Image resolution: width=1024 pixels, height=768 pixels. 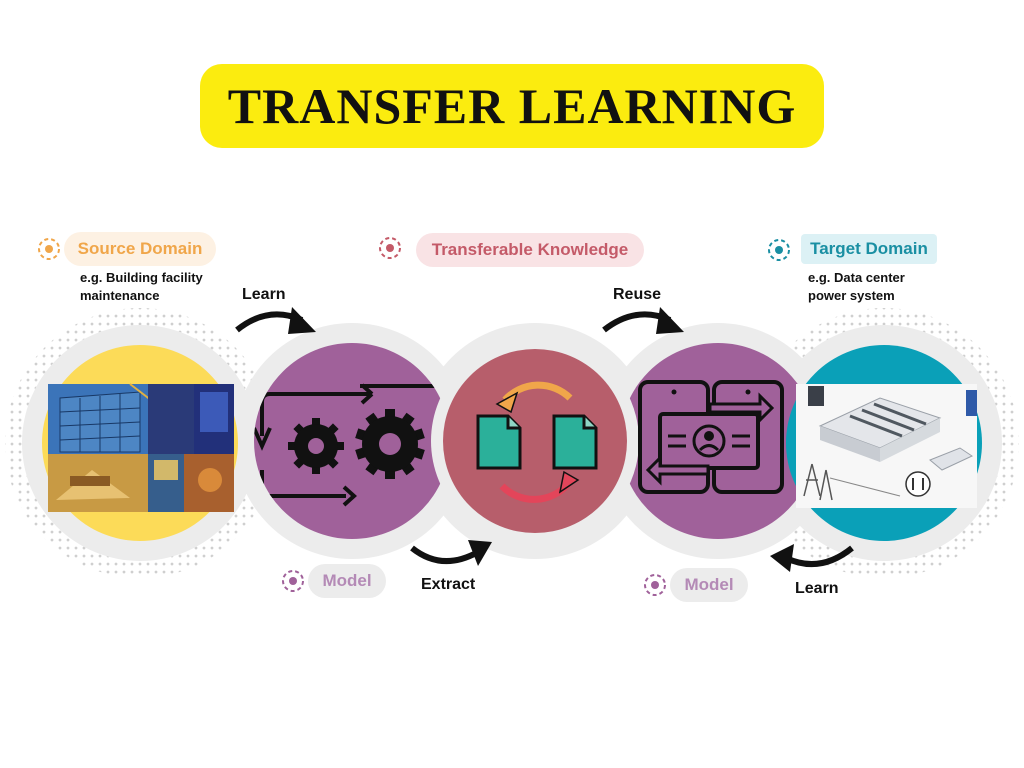 What do you see at coordinates (856, 277) in the screenshot?
I see `target-note-line-1: e.g. Data center` at bounding box center [856, 277].